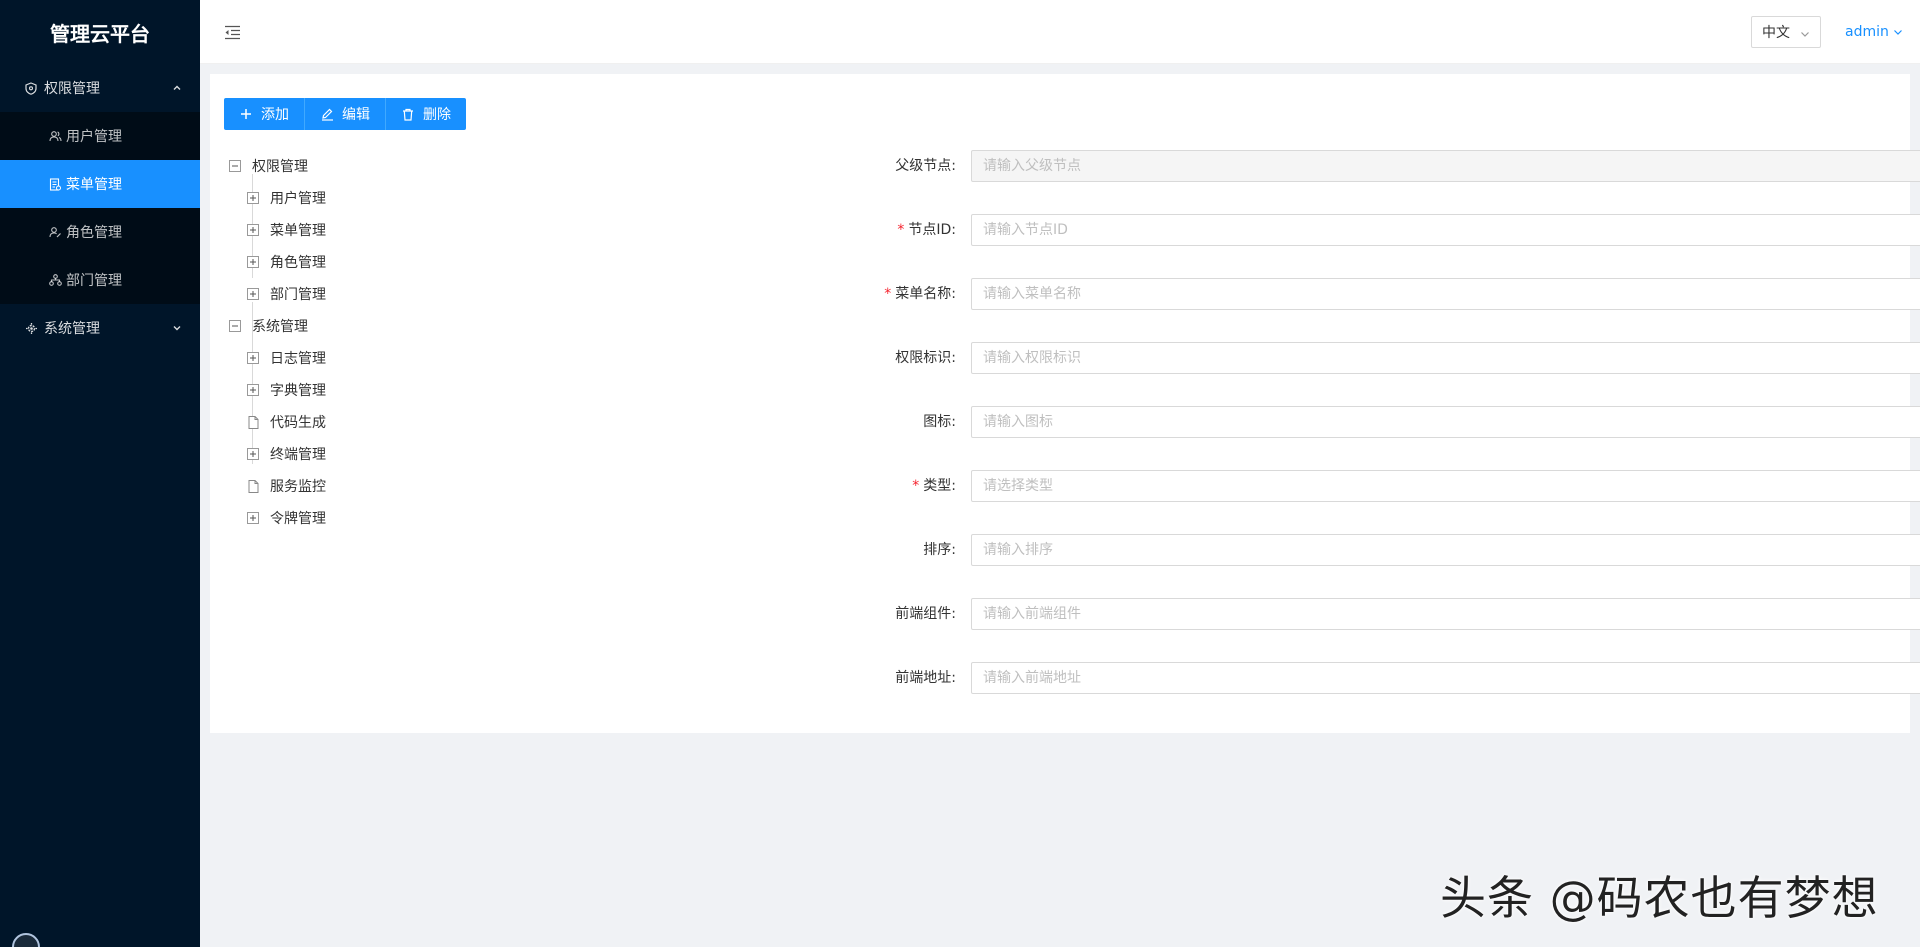 The width and height of the screenshot is (1920, 947). I want to click on chevron-up-icon, so click(177, 88).